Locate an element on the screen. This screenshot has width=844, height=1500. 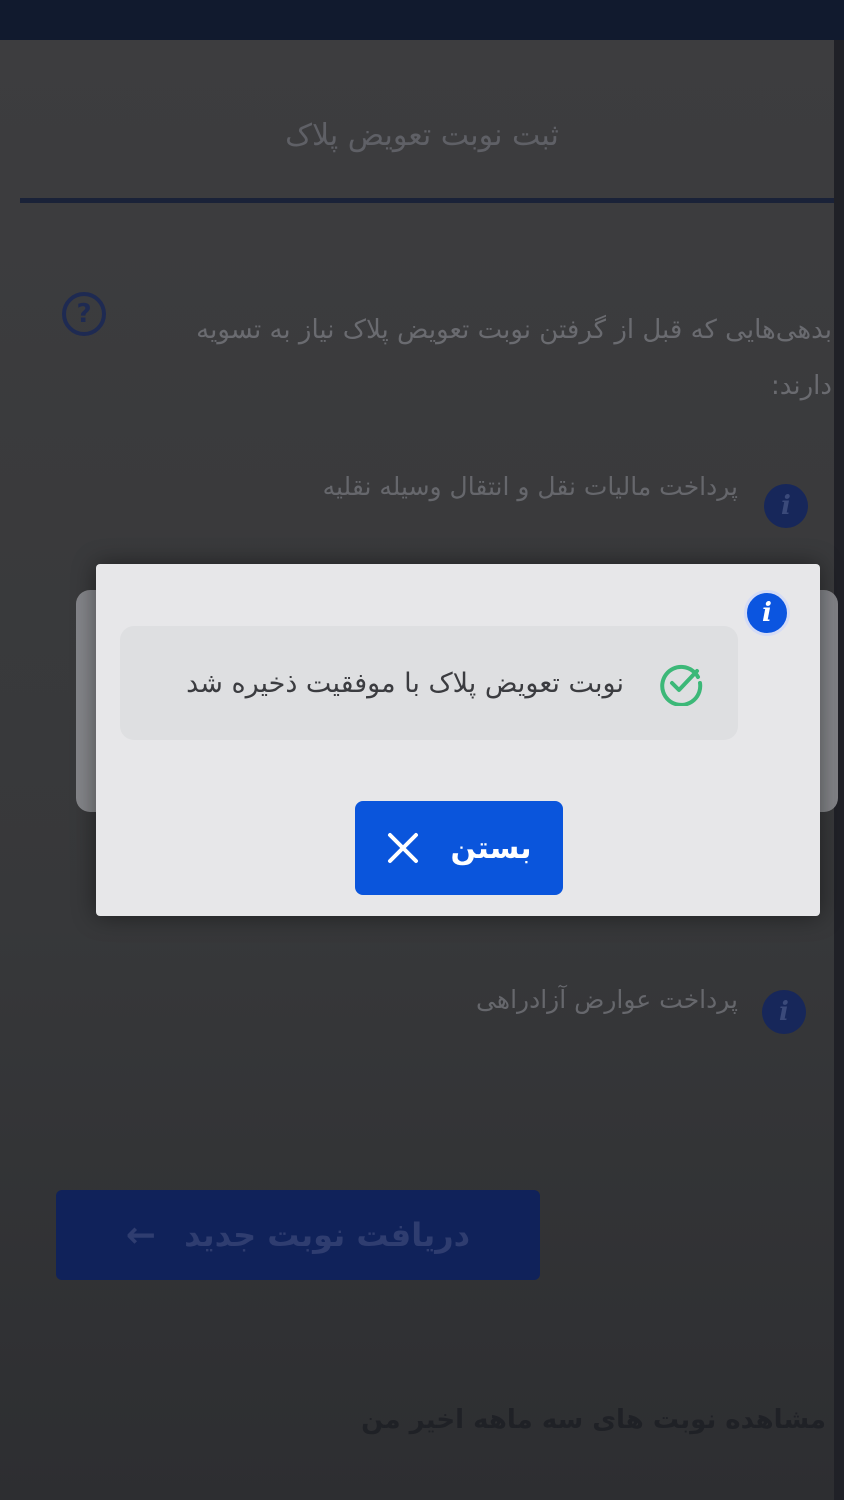
message-box: نوبت تعویض پلاک با موفقیت ذخیره شد is located at coordinates (429, 683).